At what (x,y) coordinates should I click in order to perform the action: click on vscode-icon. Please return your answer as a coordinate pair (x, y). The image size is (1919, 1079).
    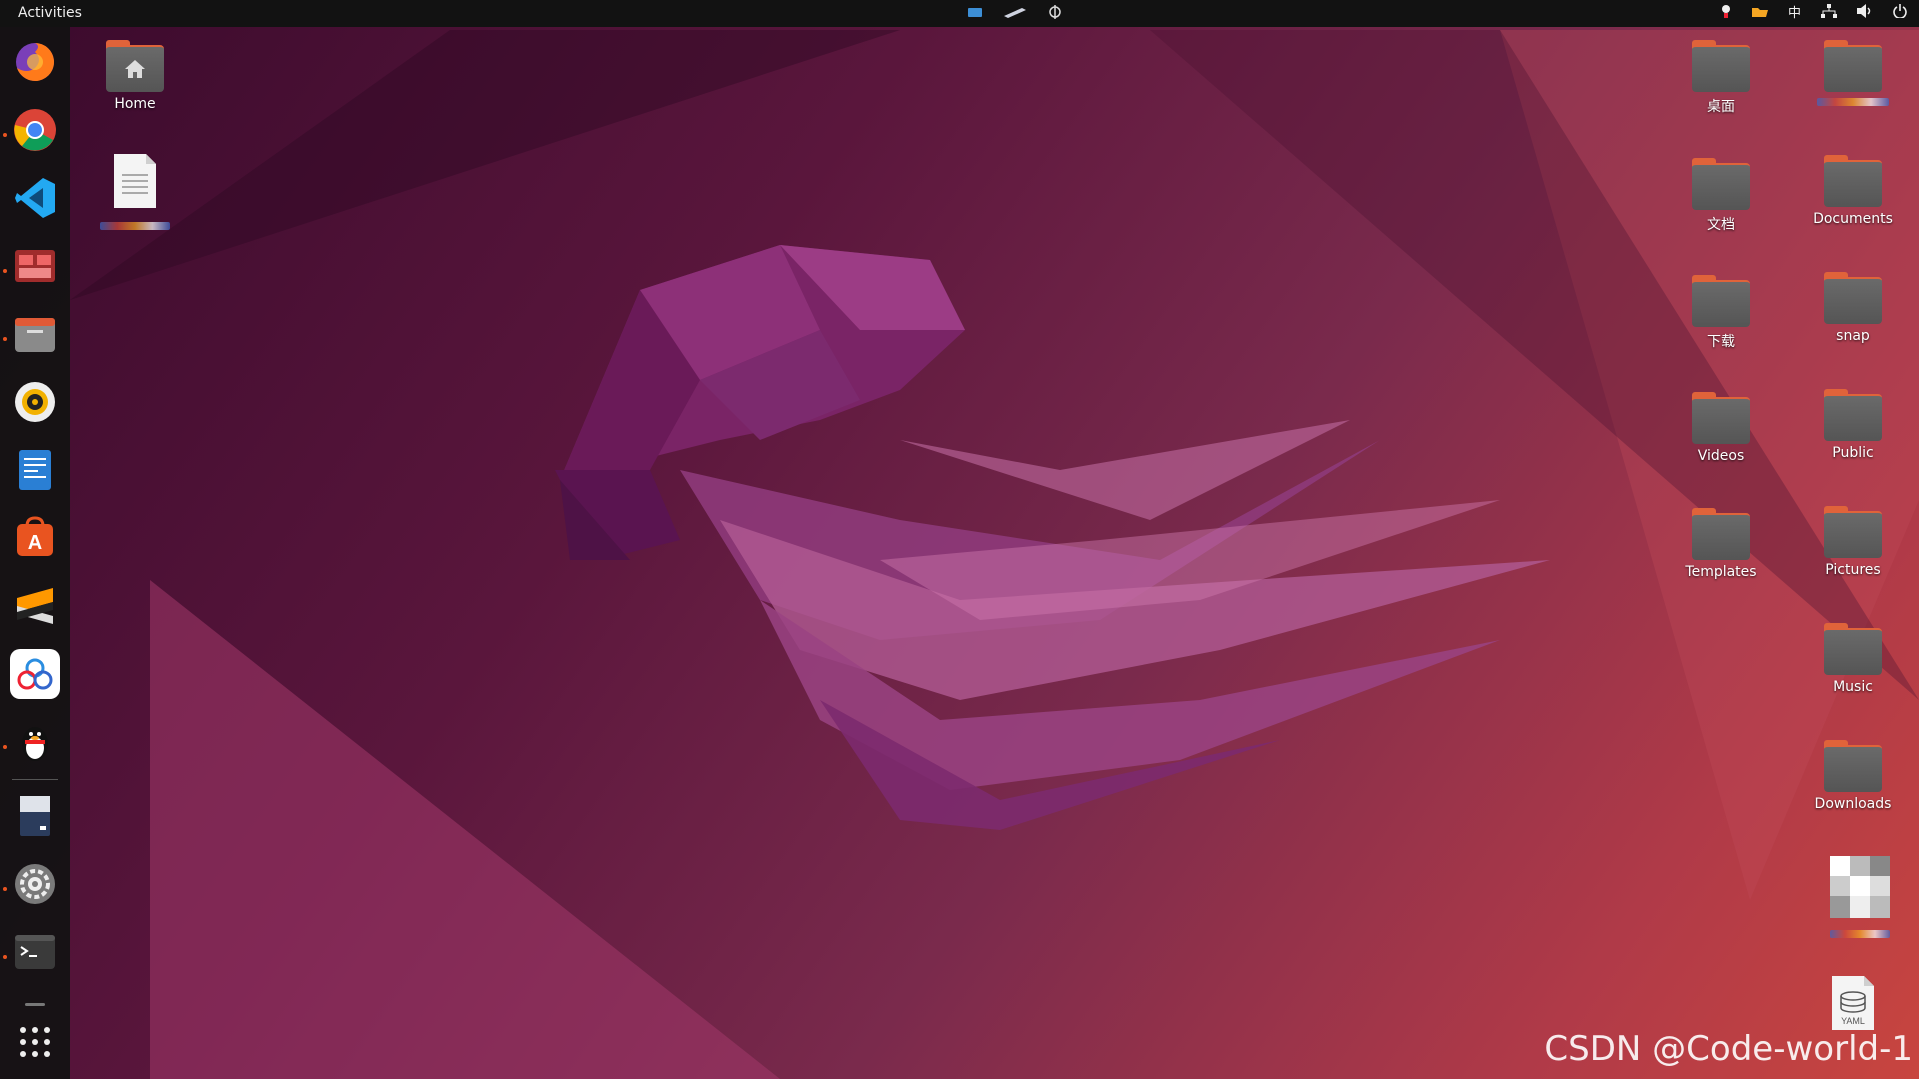
    Looking at the image, I should click on (35, 198).